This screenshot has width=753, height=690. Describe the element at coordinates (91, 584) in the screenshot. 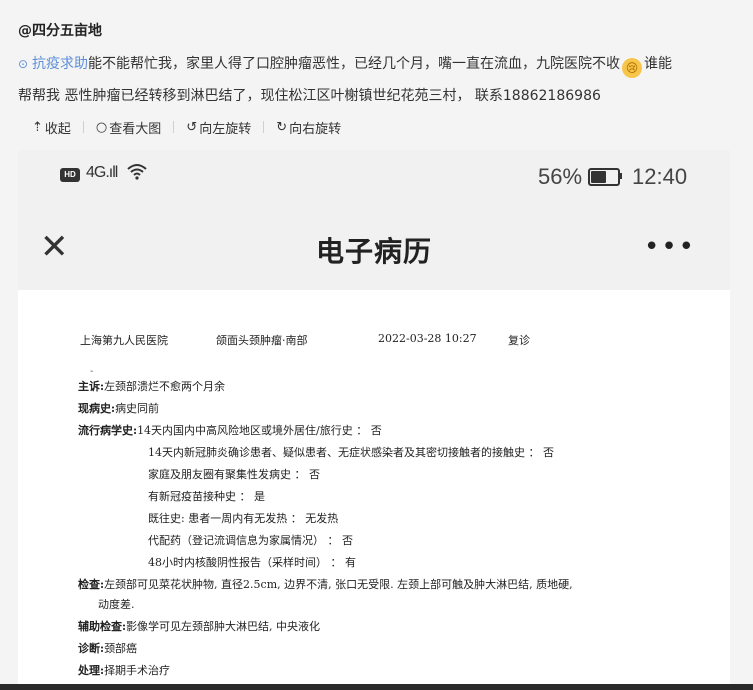

I see `exam-label: 检查:` at that location.